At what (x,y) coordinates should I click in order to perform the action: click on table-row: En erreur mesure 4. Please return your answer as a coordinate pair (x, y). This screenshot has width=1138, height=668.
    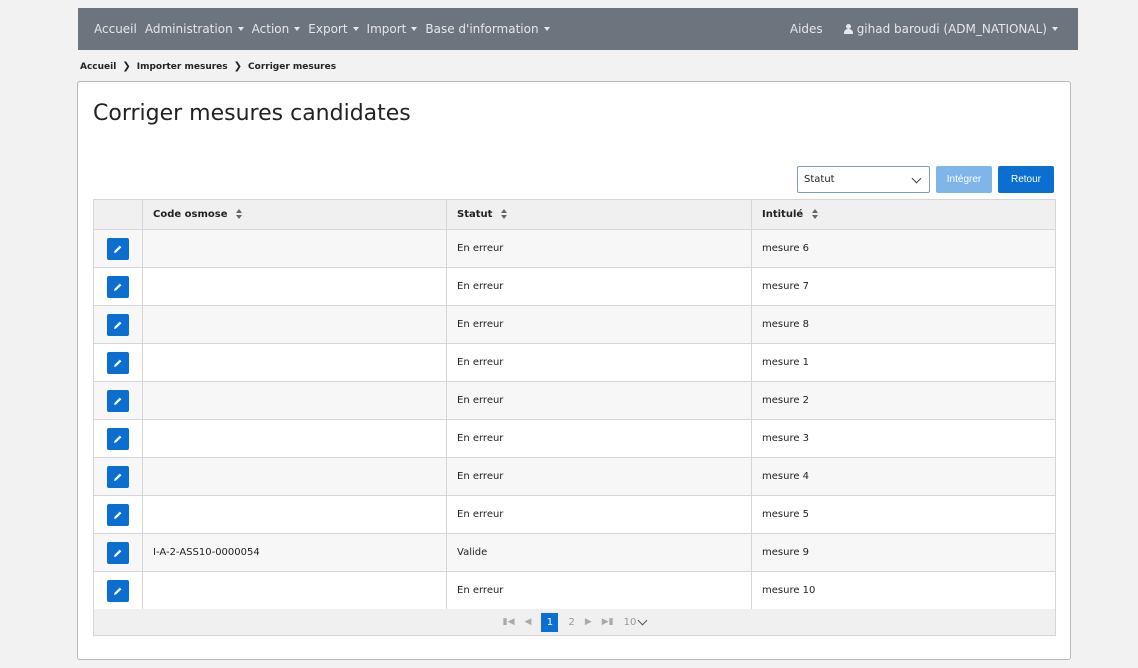
    Looking at the image, I should click on (574, 476).